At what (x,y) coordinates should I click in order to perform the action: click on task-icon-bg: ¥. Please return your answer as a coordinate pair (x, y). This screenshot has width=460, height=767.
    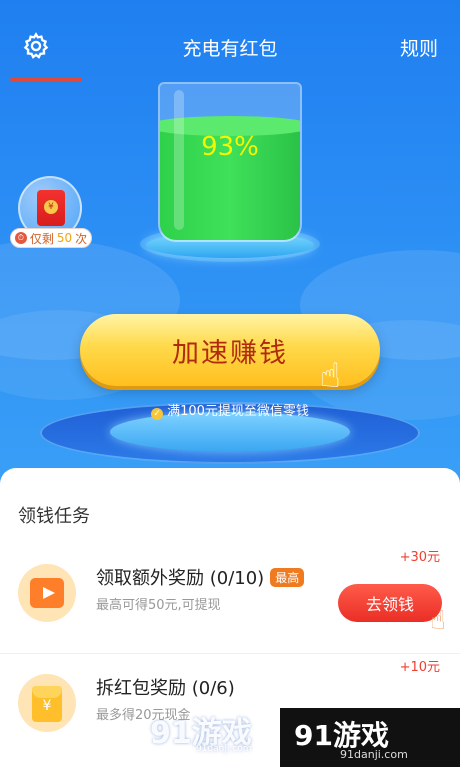
    Looking at the image, I should click on (47, 703).